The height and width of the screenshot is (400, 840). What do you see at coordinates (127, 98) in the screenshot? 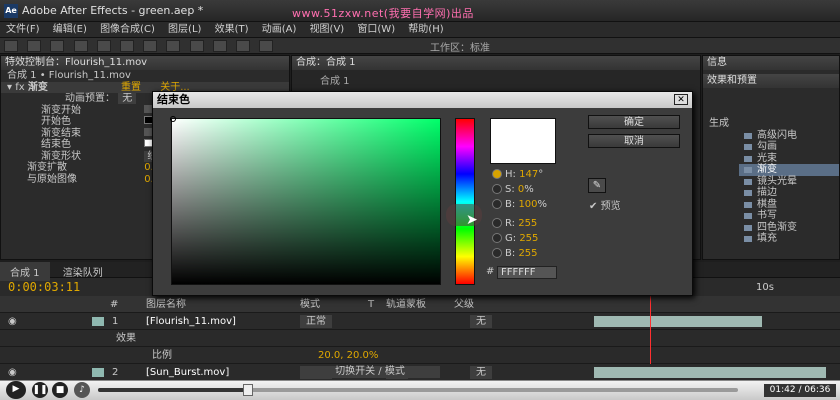
I see `preset-dropdown: 无` at bounding box center [127, 98].